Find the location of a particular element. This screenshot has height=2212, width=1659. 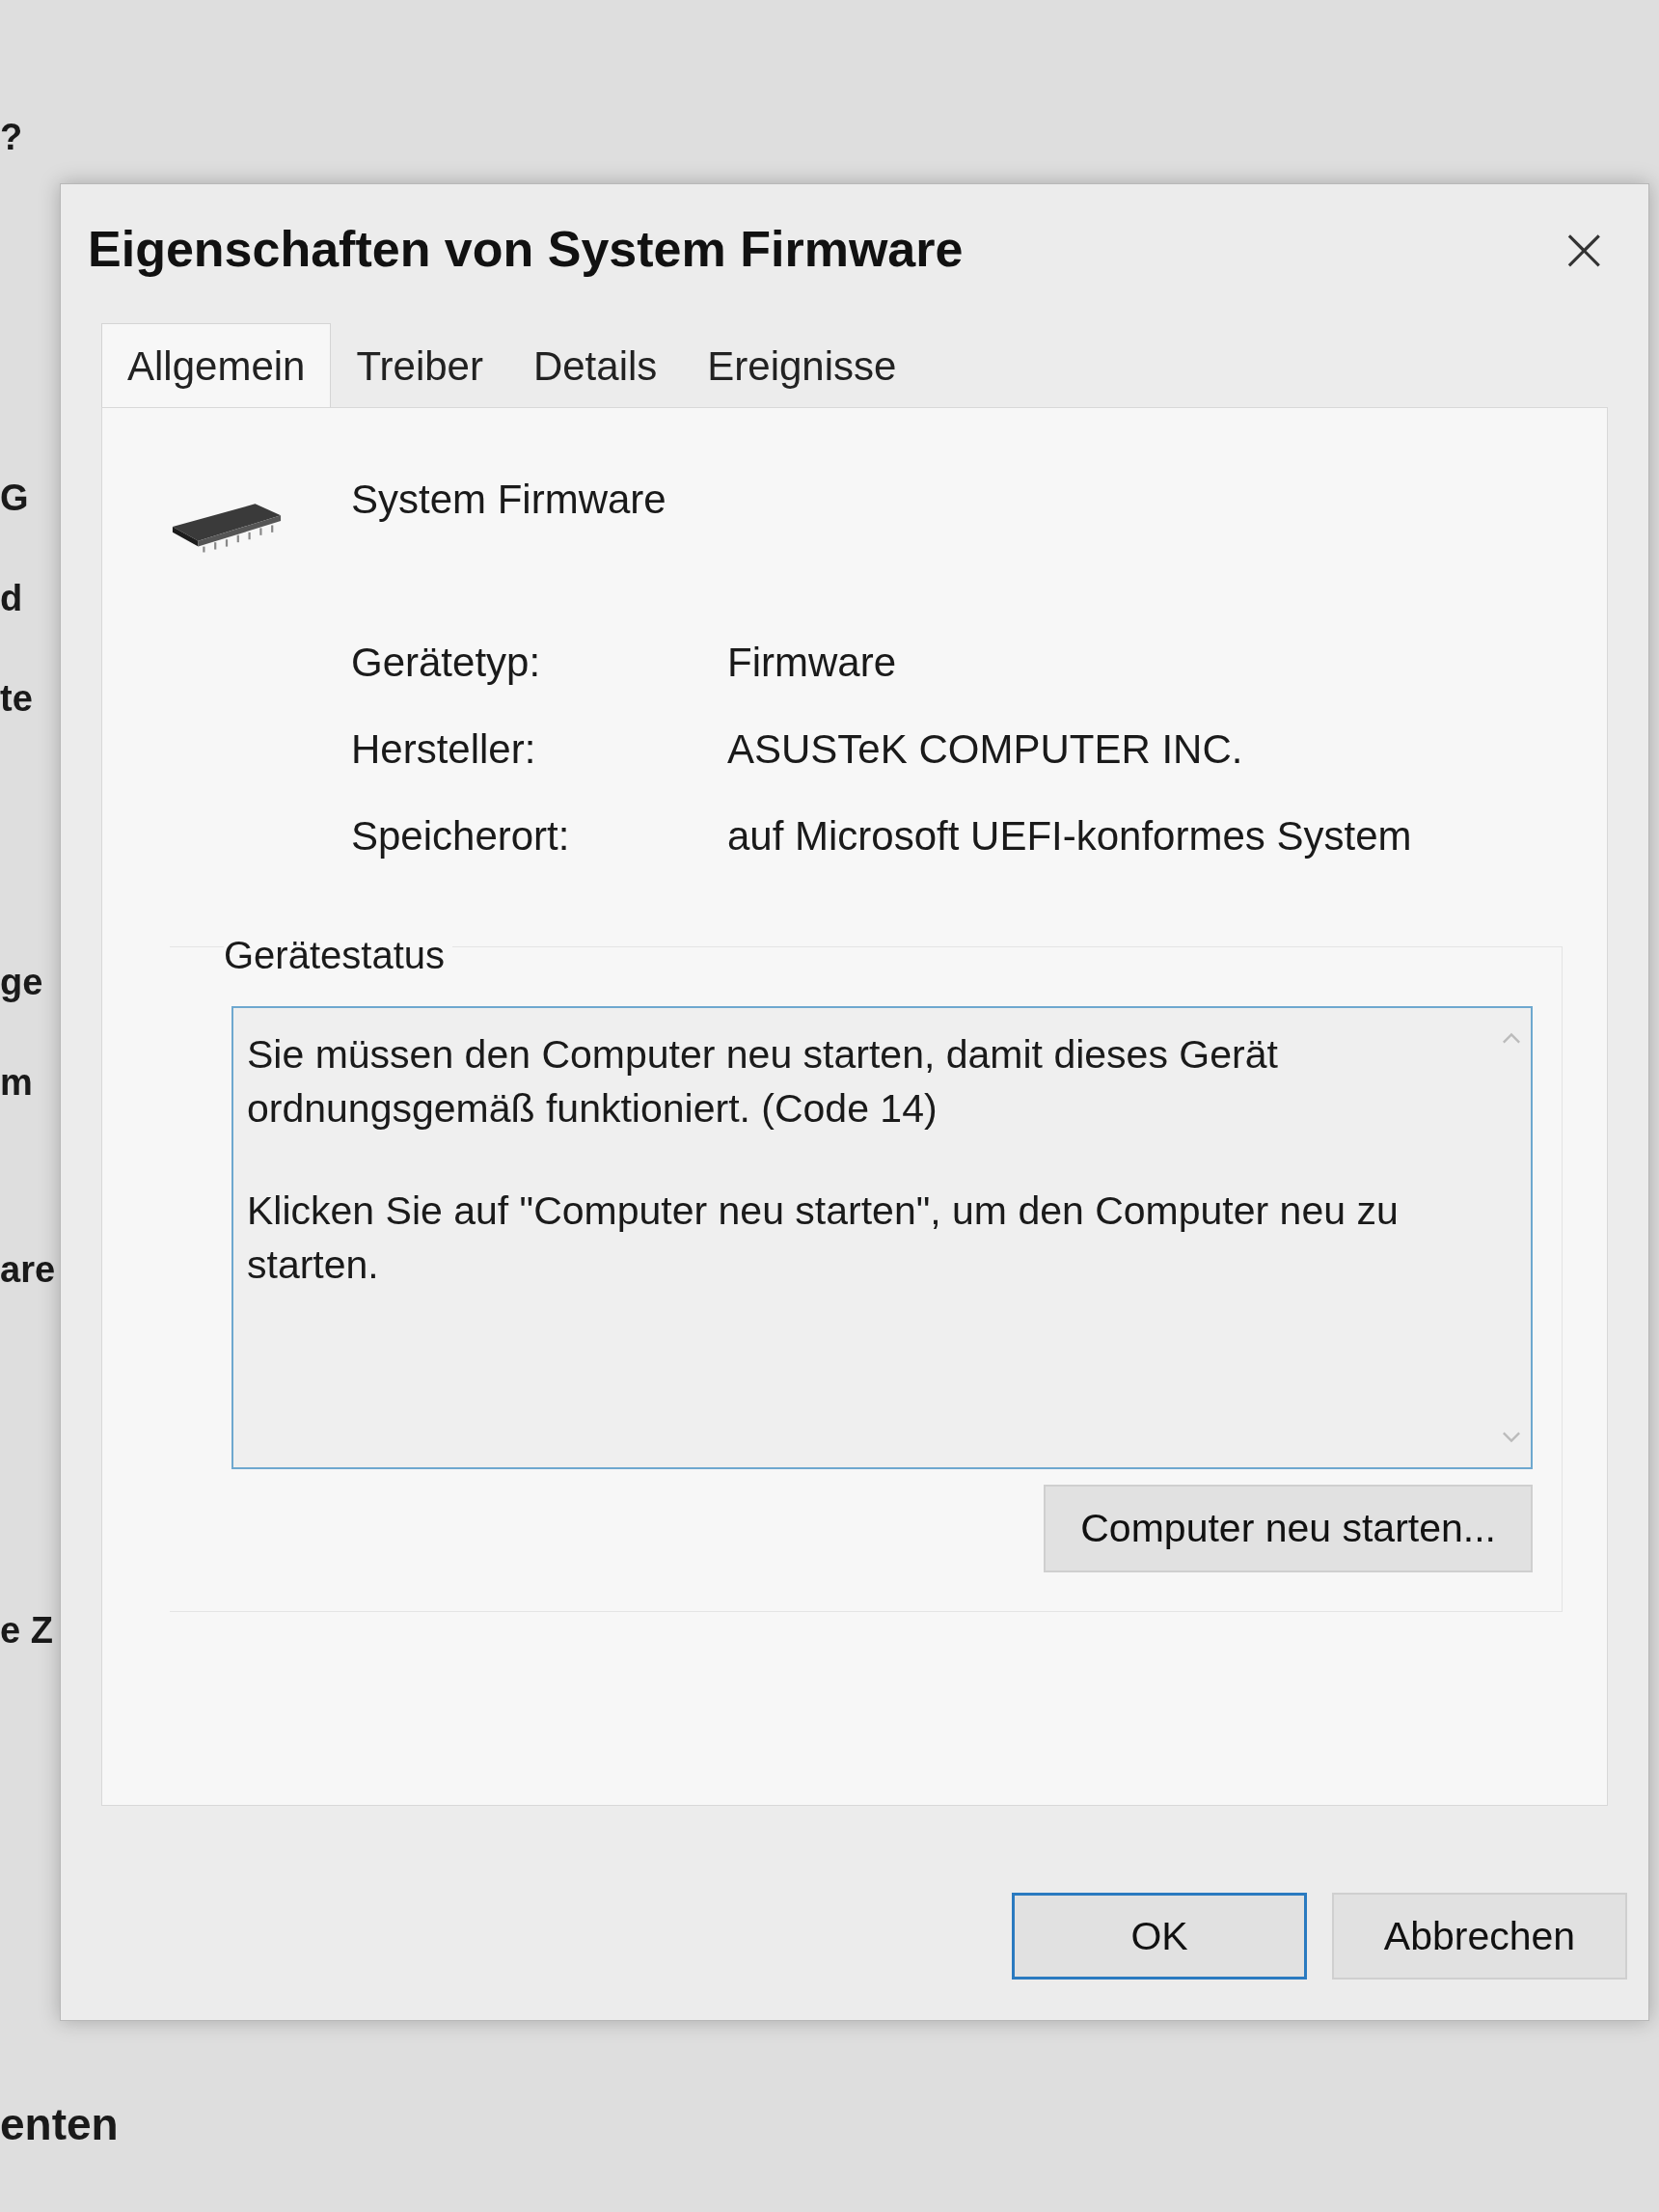

status-message: Sie müssen den Computer neu starten, damit dieses Gerät ordnungsgemäß funktioniert. (Code 14) is located at coordinates (763, 1082).